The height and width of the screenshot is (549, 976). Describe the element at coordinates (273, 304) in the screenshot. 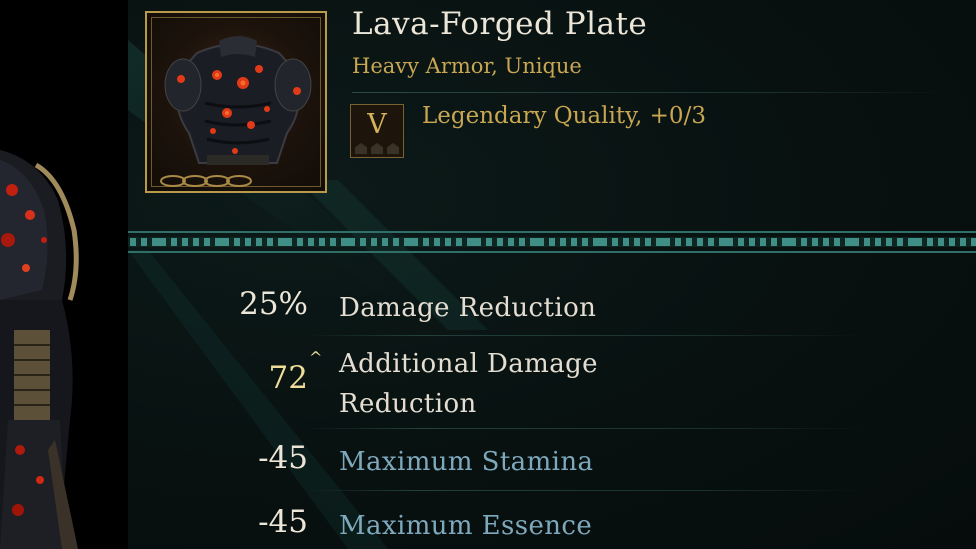

I see `stat-value: 25%` at that location.